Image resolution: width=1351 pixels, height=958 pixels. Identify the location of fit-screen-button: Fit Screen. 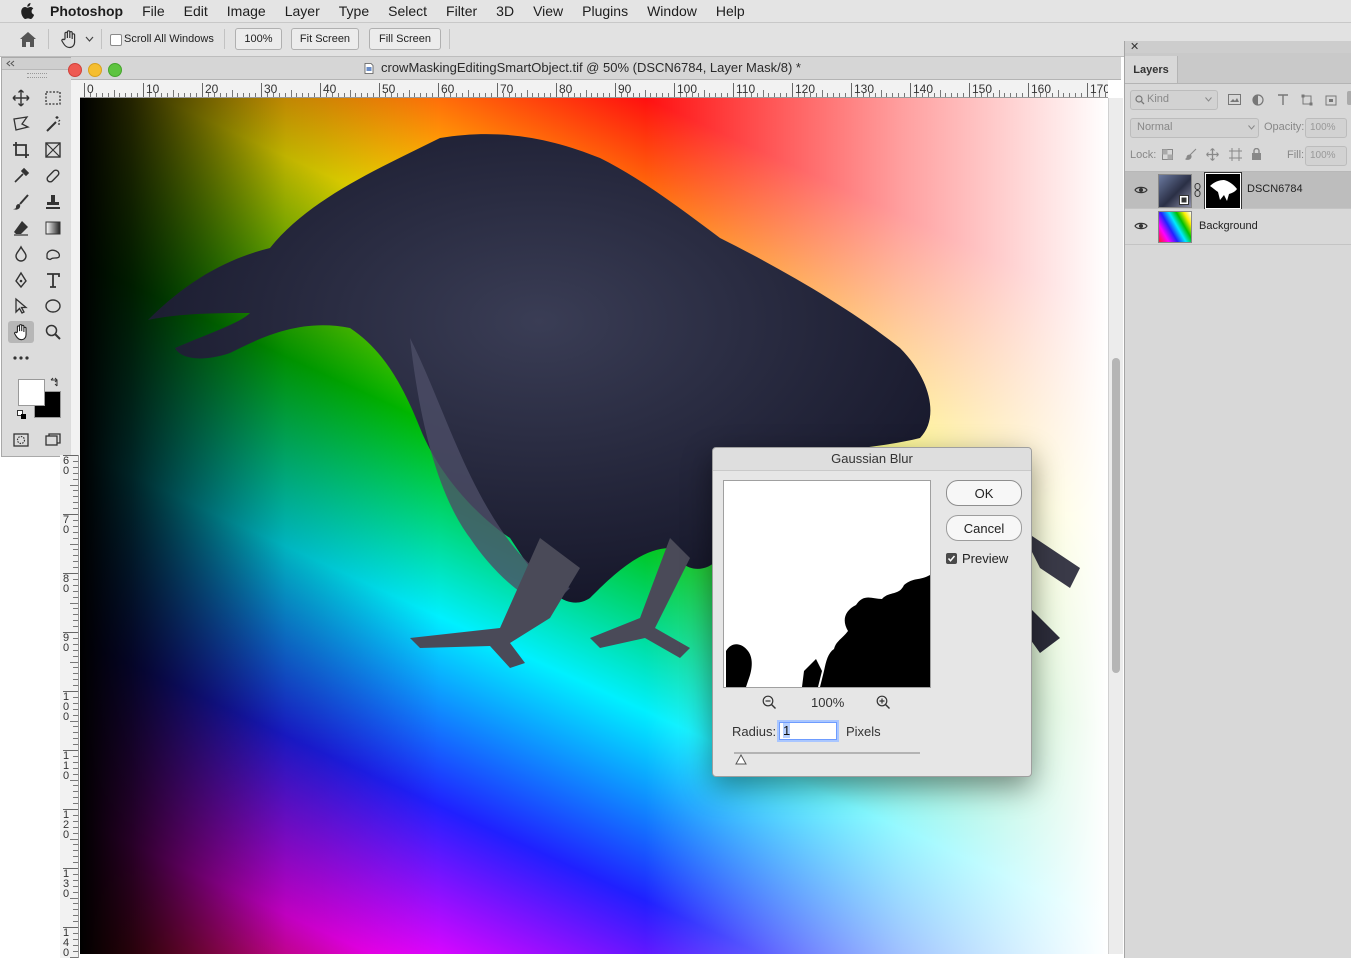
(325, 39).